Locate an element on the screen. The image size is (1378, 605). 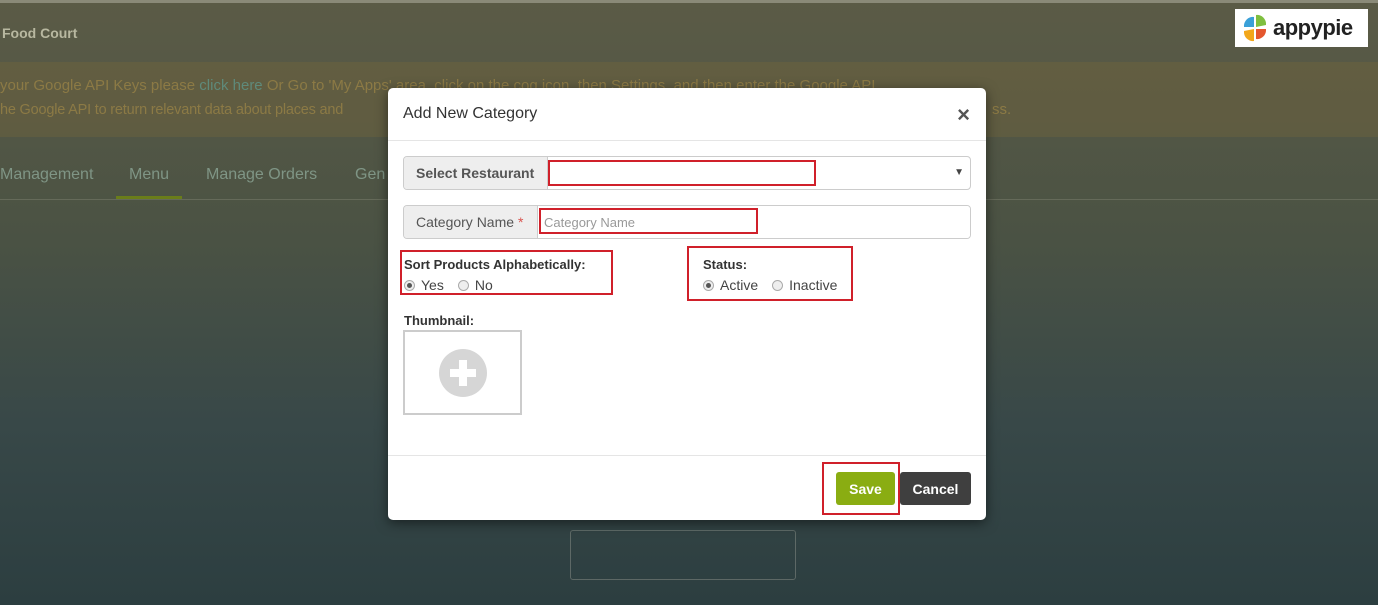
select-restaurant-label: Select Restaurant is located at coordinates (476, 173).